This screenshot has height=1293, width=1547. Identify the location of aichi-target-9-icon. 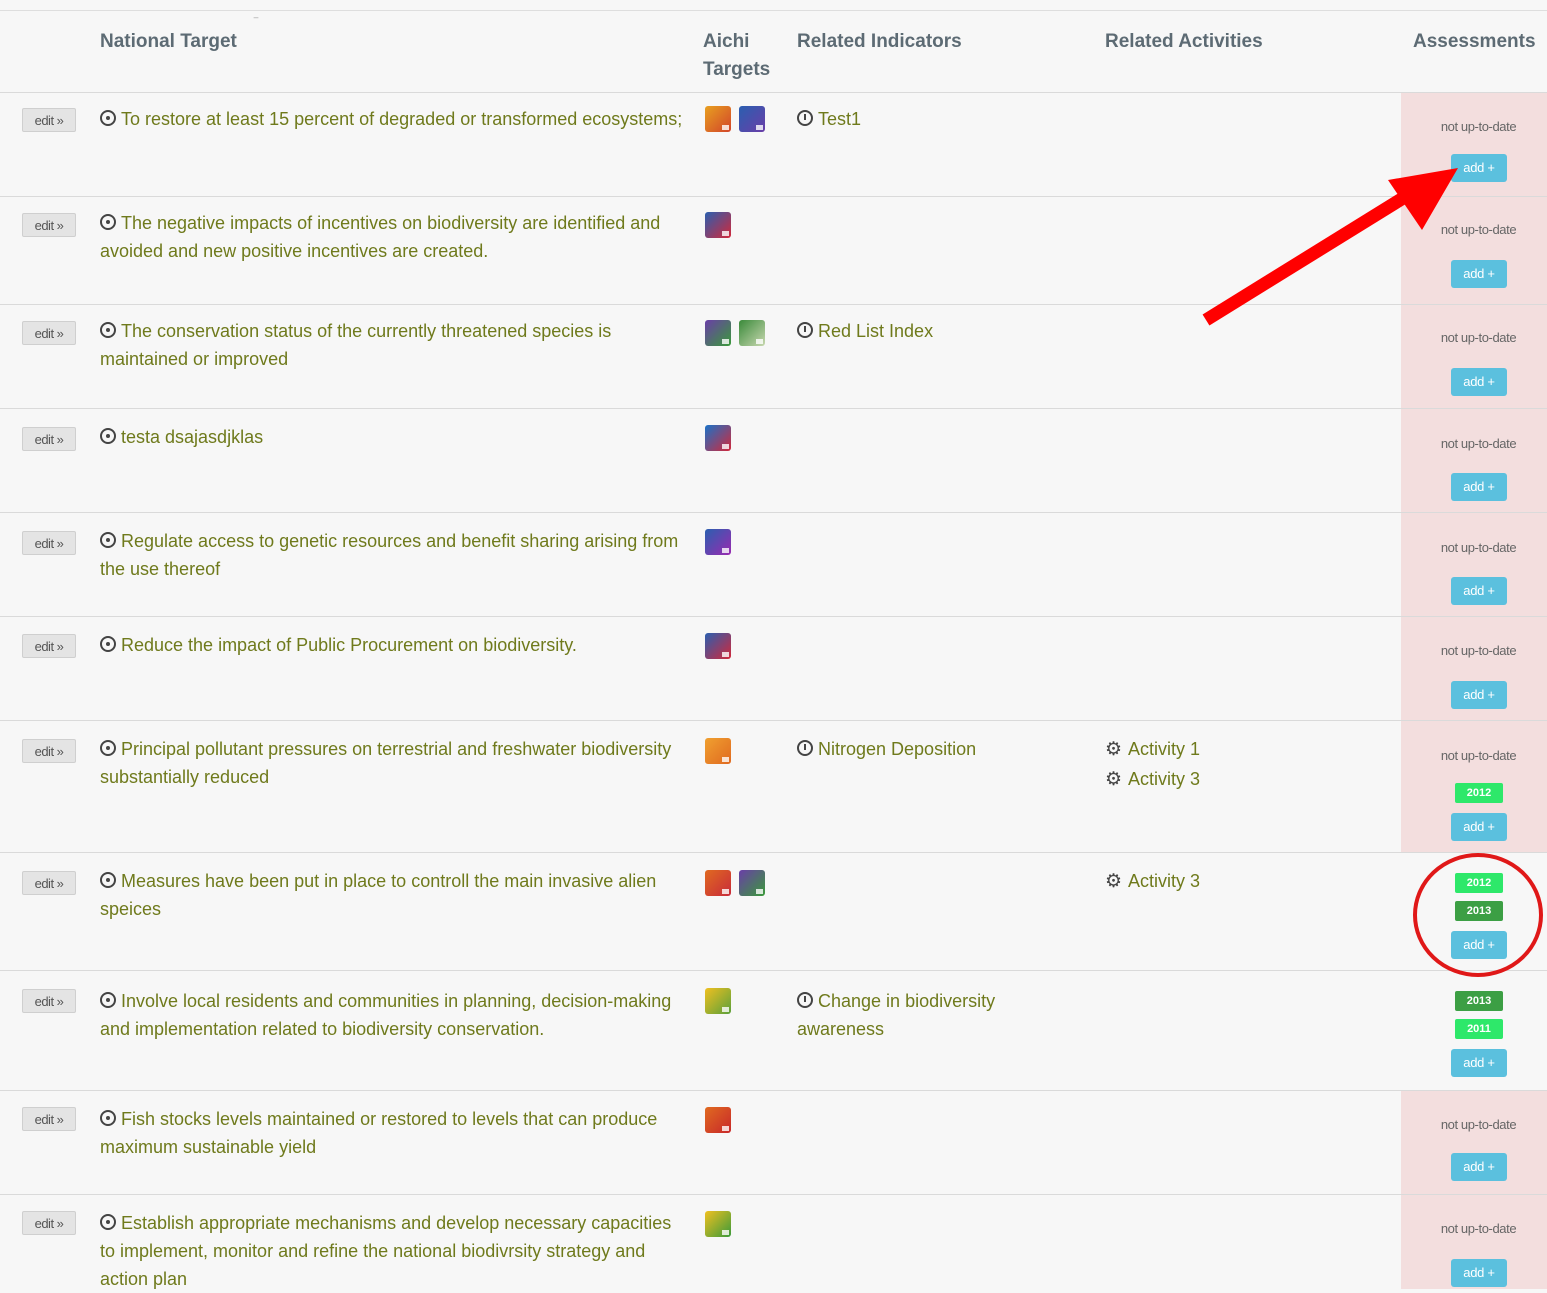
(718, 883).